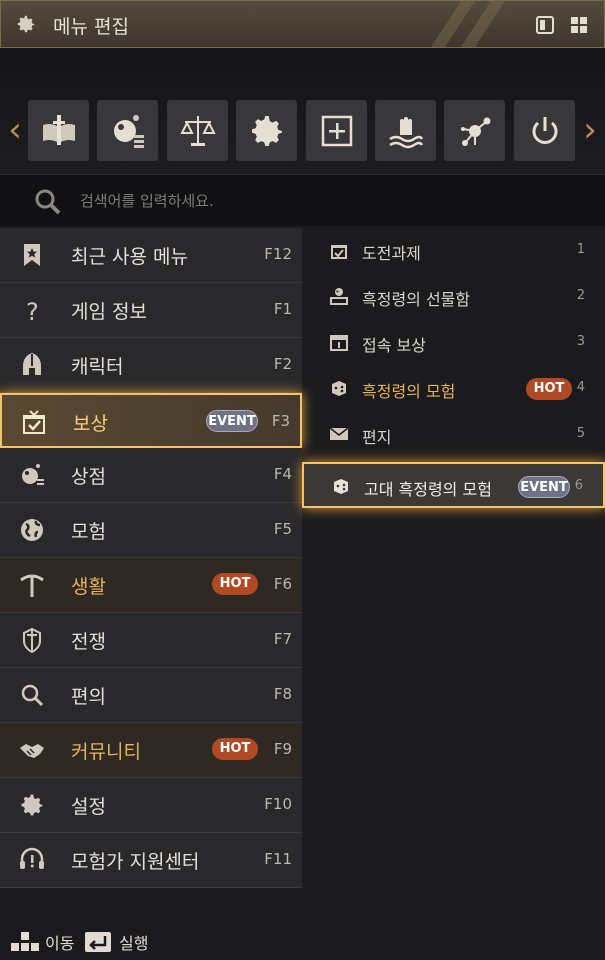  I want to click on scales-icon, so click(197, 130).